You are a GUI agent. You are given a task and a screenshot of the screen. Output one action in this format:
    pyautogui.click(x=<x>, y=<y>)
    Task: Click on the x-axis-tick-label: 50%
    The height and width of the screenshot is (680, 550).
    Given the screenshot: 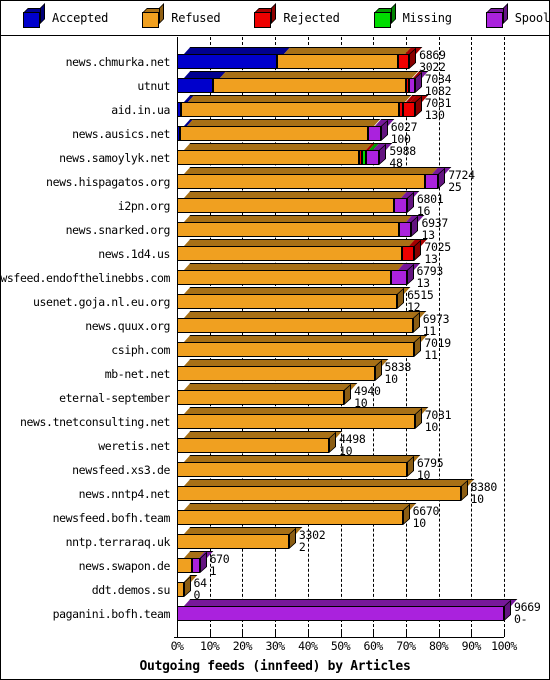 What is the action you would take?
    pyautogui.click(x=340, y=646)
    